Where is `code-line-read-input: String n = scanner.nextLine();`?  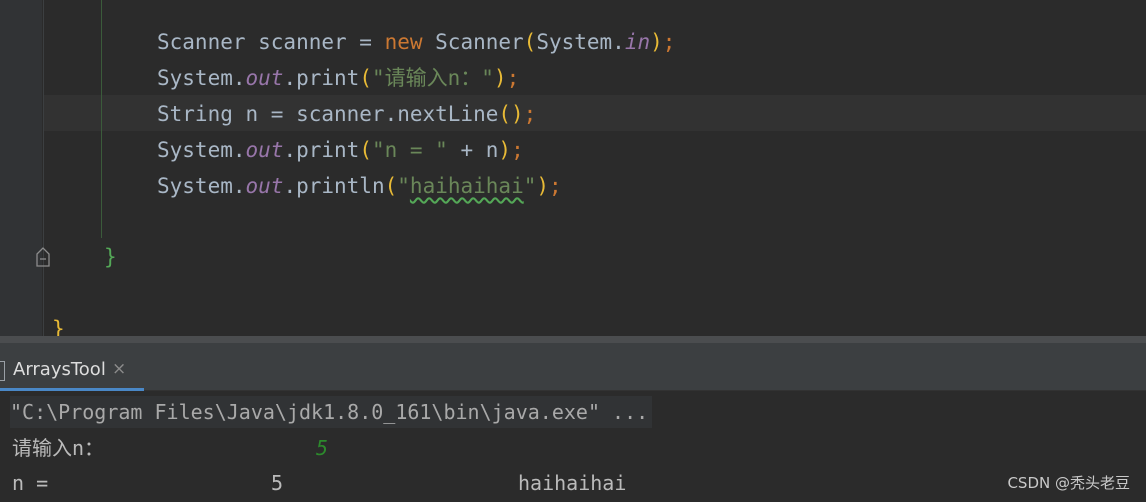
code-line-read-input: String n = scanner.nextLine(); is located at coordinates (346, 114).